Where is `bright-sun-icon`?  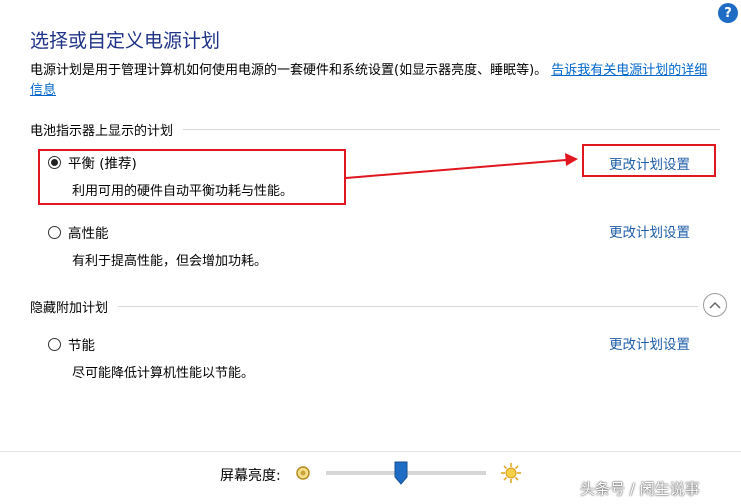 bright-sun-icon is located at coordinates (511, 473).